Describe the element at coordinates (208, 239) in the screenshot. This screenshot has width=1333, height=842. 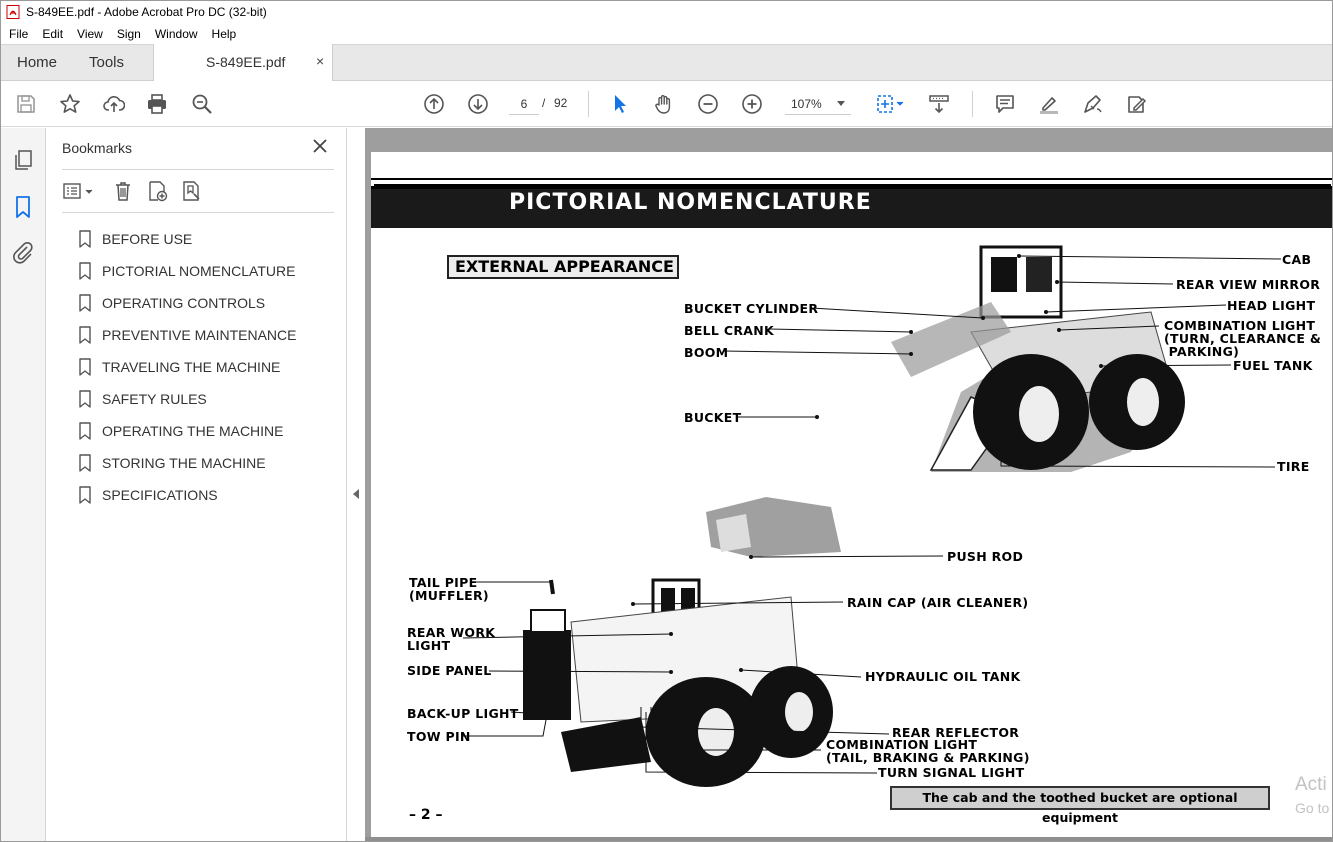
I see `bookmark-item-before-use: BEFORE USE` at that location.